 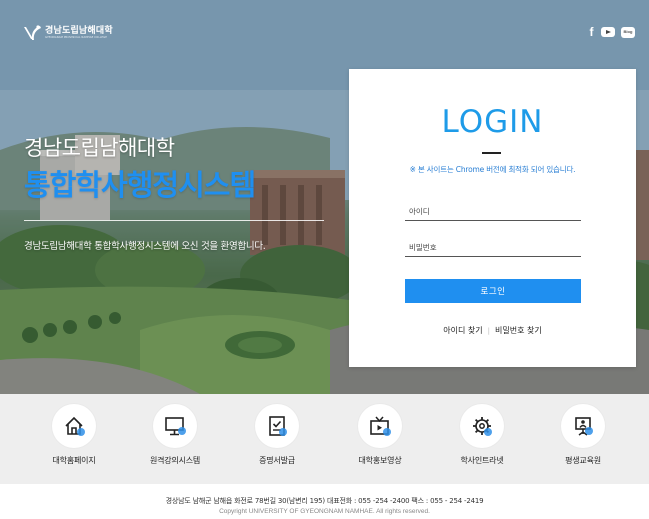 What do you see at coordinates (493, 248) in the screenshot?
I see `password-input` at bounding box center [493, 248].